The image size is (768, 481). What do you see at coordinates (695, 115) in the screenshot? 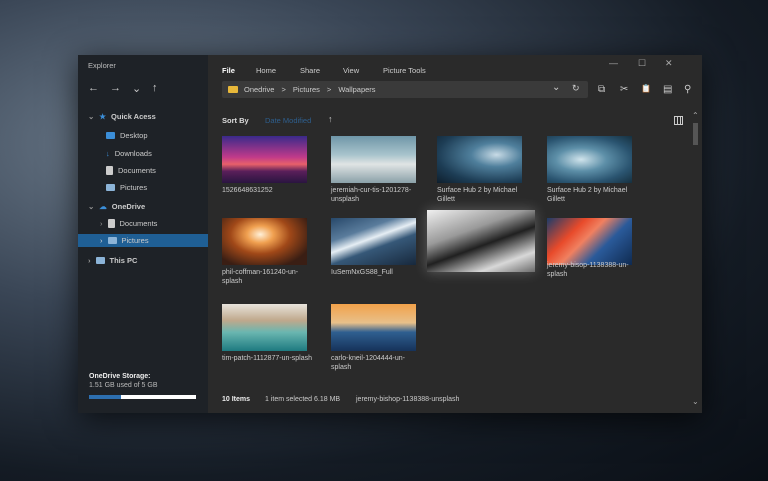
I see `scroll-up-icon: ⌃` at bounding box center [695, 115].